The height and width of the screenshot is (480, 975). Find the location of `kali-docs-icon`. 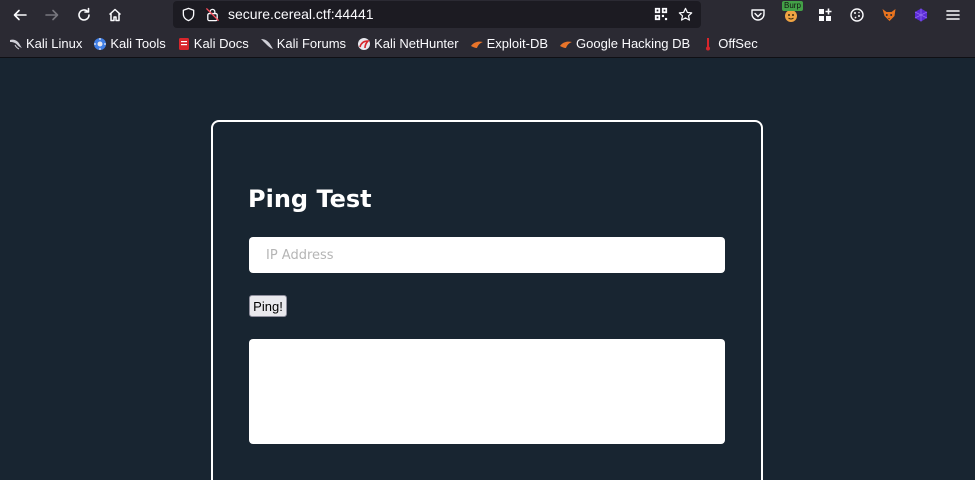

kali-docs-icon is located at coordinates (184, 44).